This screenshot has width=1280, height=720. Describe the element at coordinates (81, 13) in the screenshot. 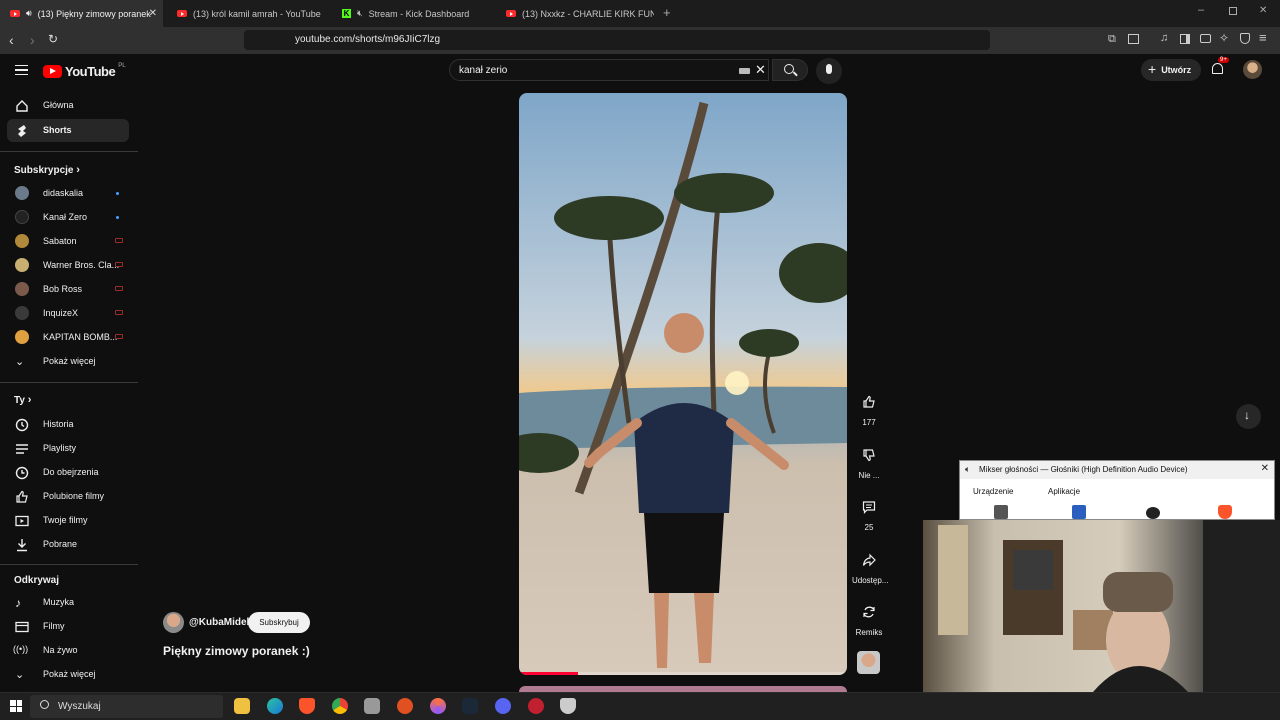

I see `tab-active: 🔊︎ (13) Piękny zimowy poranek ✕` at that location.